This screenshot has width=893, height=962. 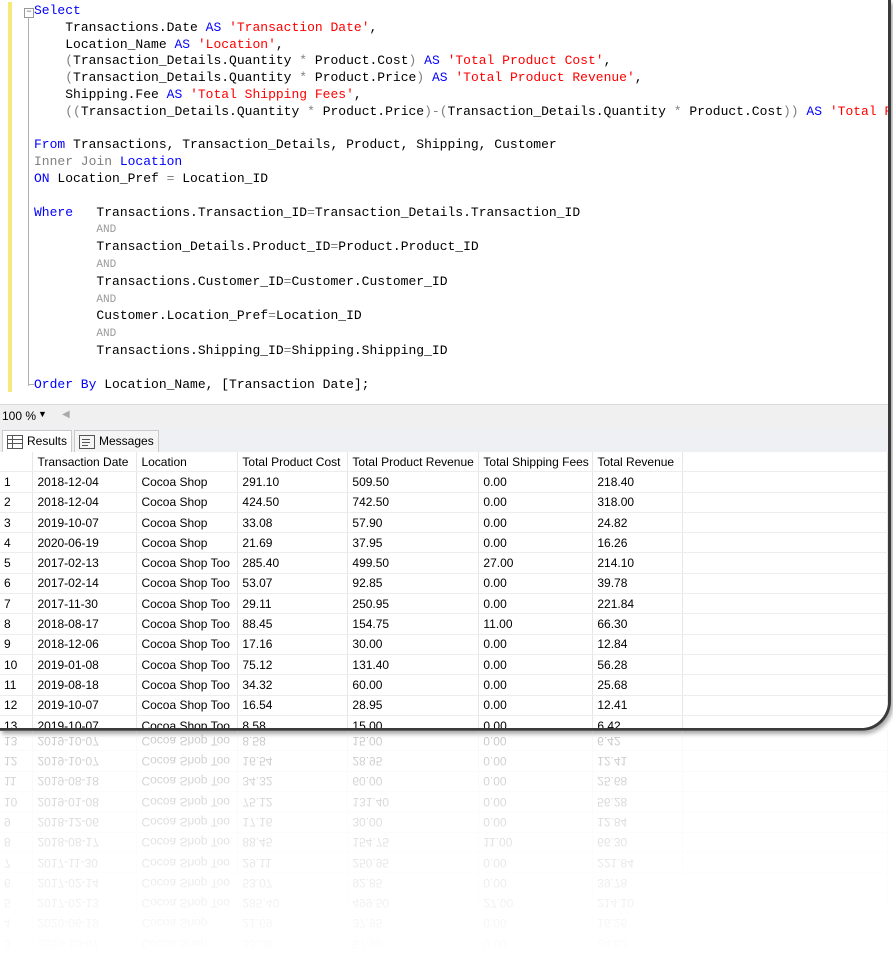 What do you see at coordinates (293, 523) in the screenshot?
I see `table-cell: 33.08` at bounding box center [293, 523].